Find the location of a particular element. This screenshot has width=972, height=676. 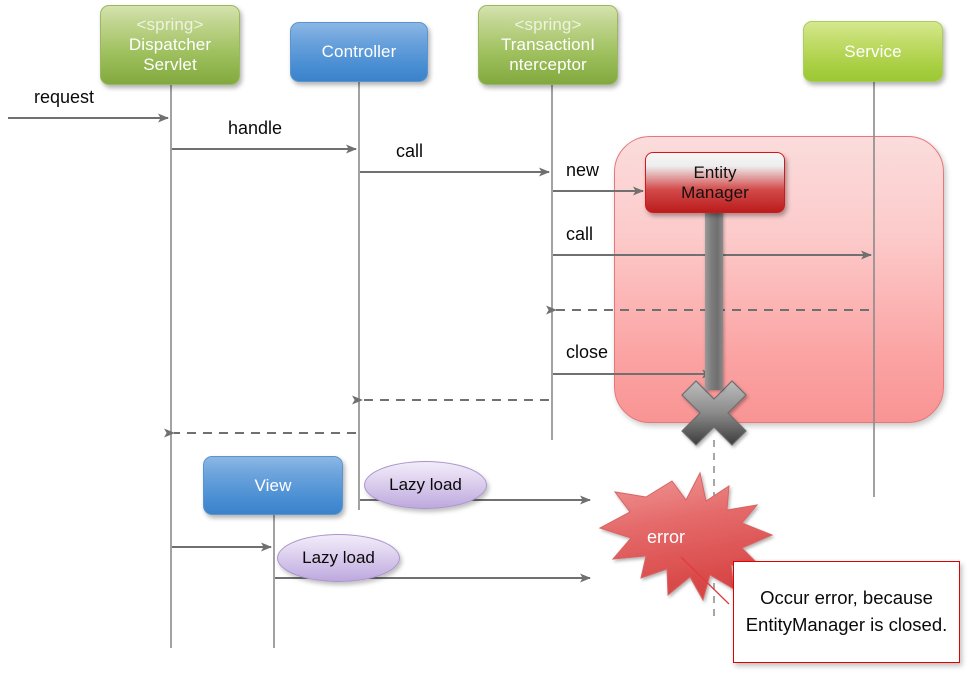

x-destroy-icon is located at coordinates (714, 413).